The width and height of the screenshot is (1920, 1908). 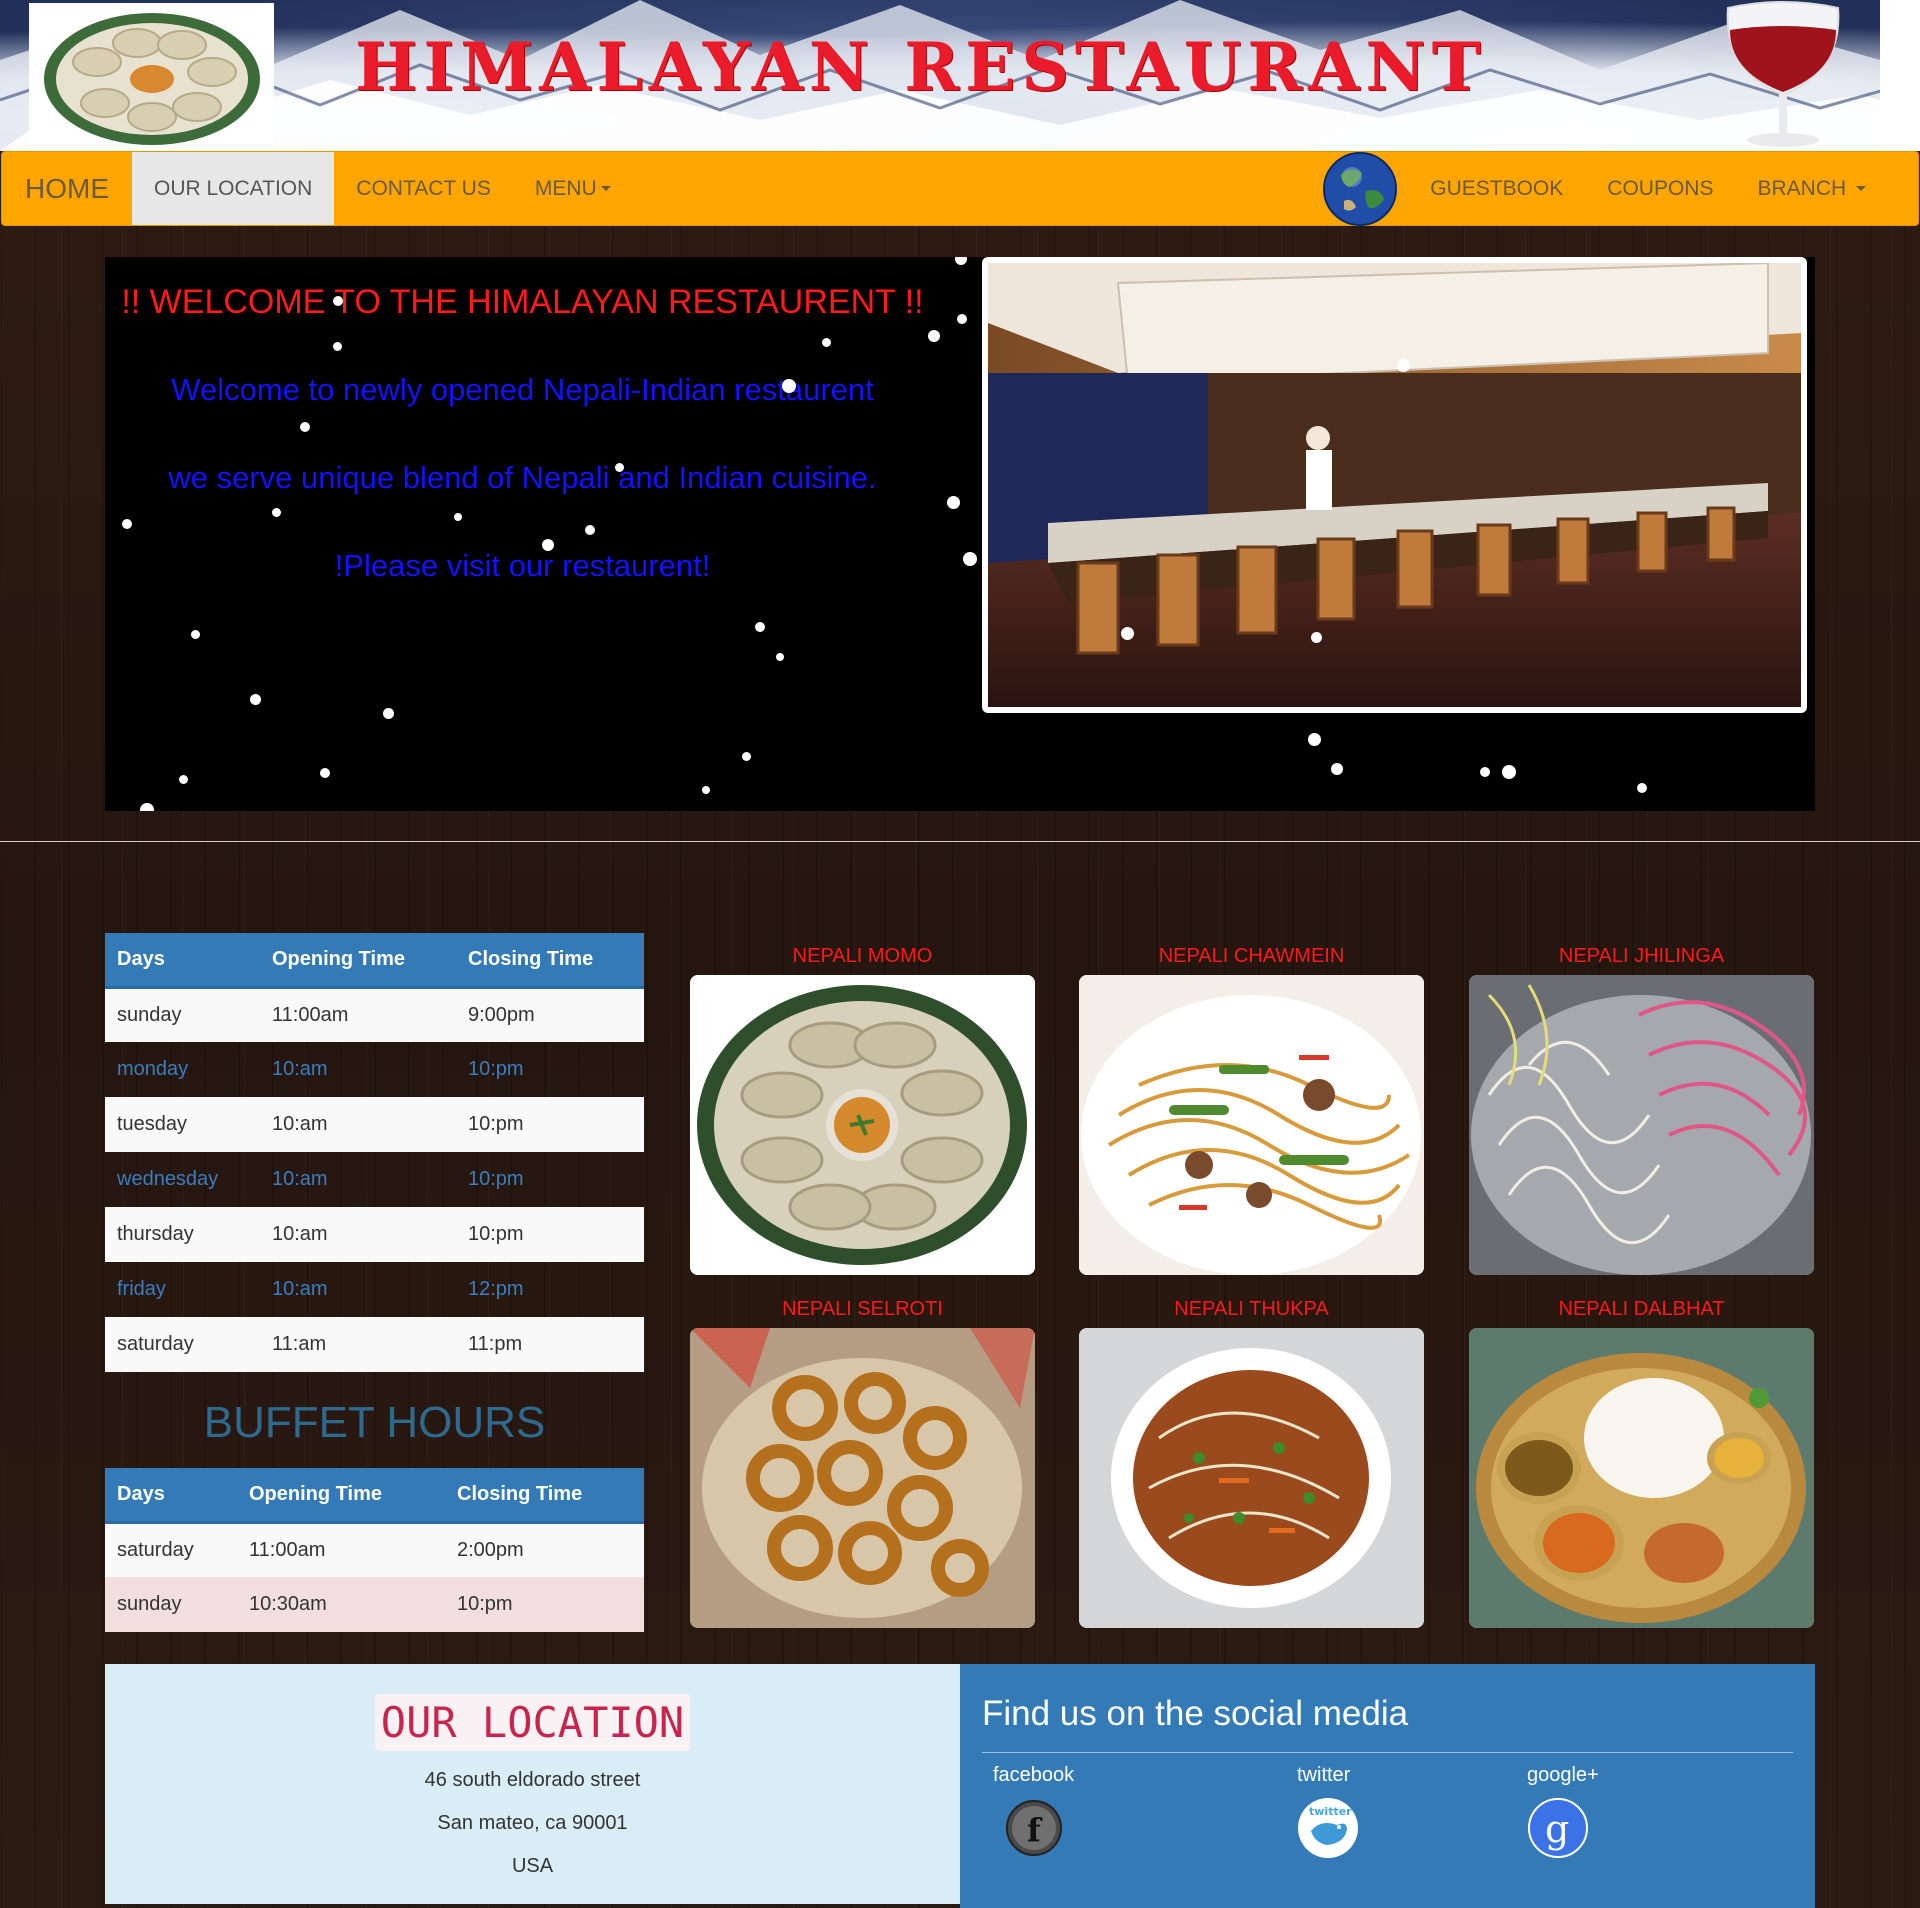 What do you see at coordinates (862, 1110) in the screenshot?
I see `food-card-momo: NEPALI MOMO` at bounding box center [862, 1110].